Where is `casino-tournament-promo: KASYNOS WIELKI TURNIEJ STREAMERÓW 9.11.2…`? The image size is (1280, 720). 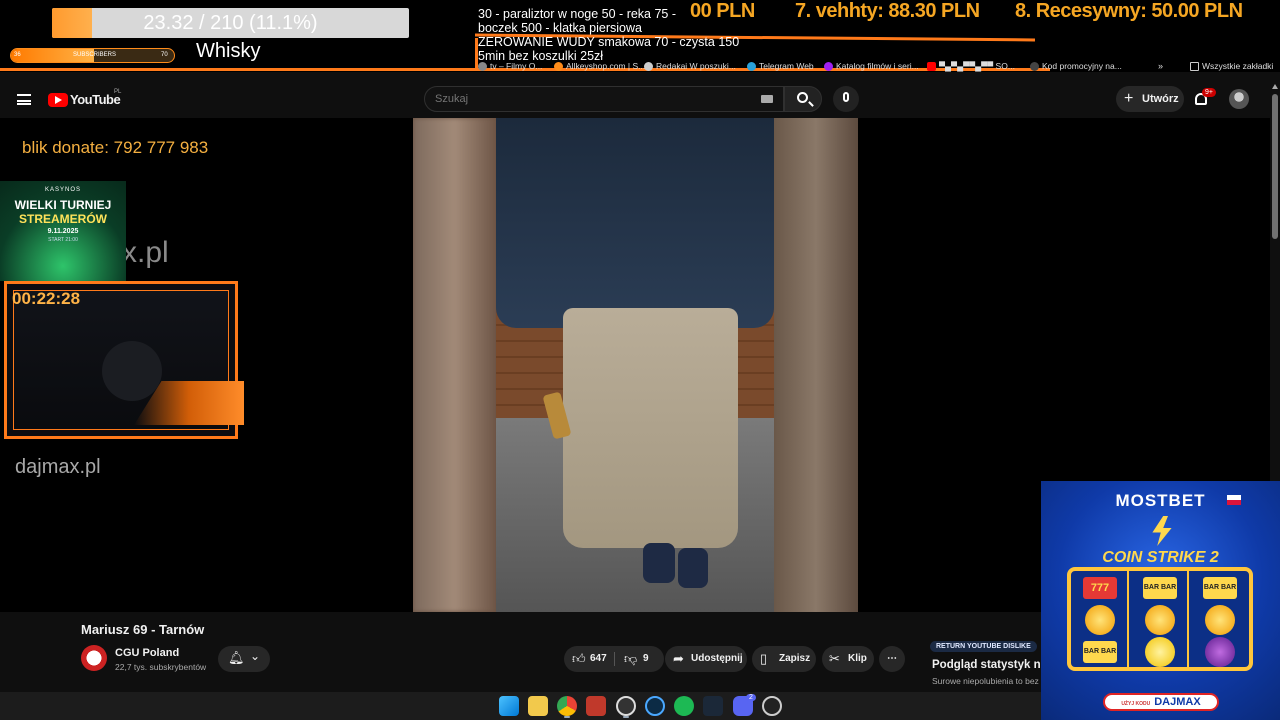 casino-tournament-promo: KASYNOS WIELKI TURNIEJ STREAMERÓW 9.11.2… is located at coordinates (63, 231).